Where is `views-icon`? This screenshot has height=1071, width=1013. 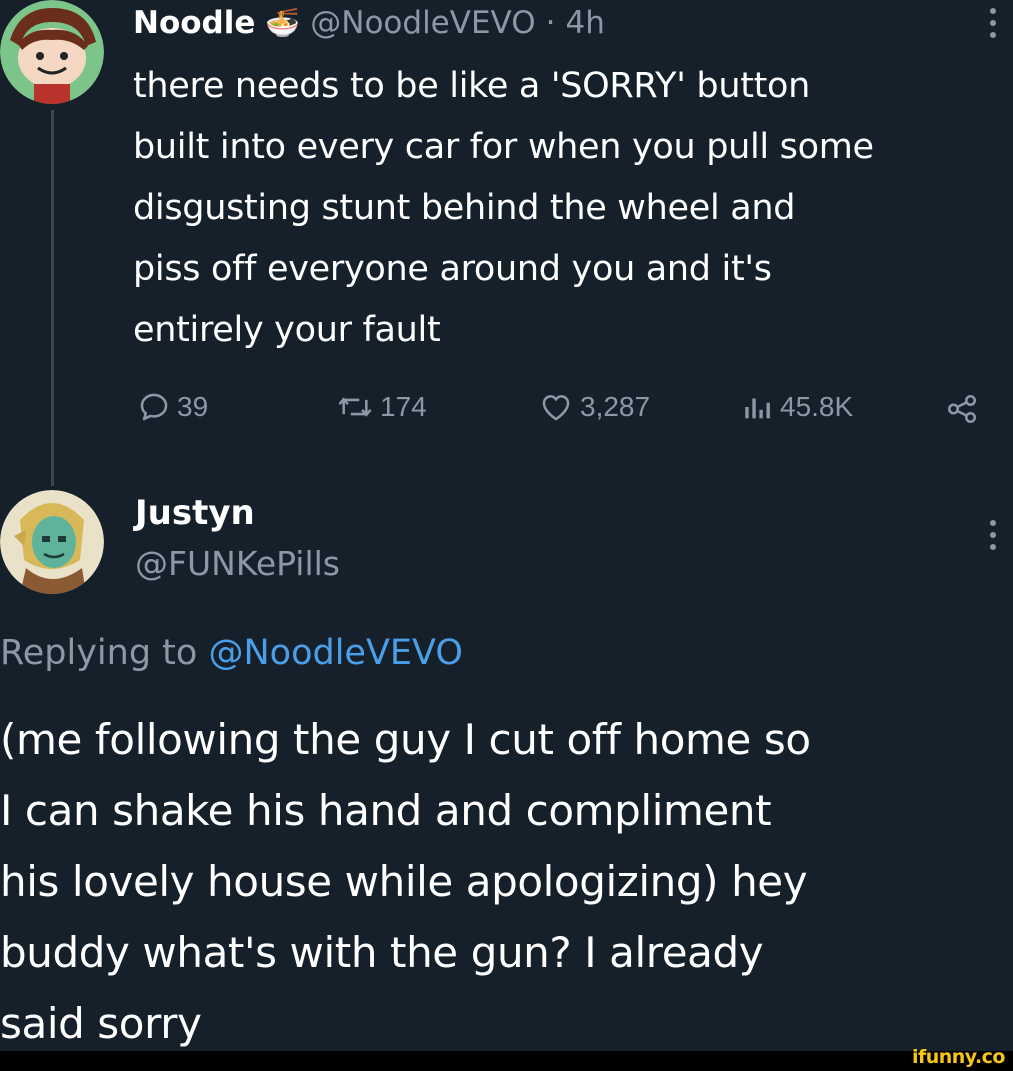
views-icon is located at coordinates (757, 408).